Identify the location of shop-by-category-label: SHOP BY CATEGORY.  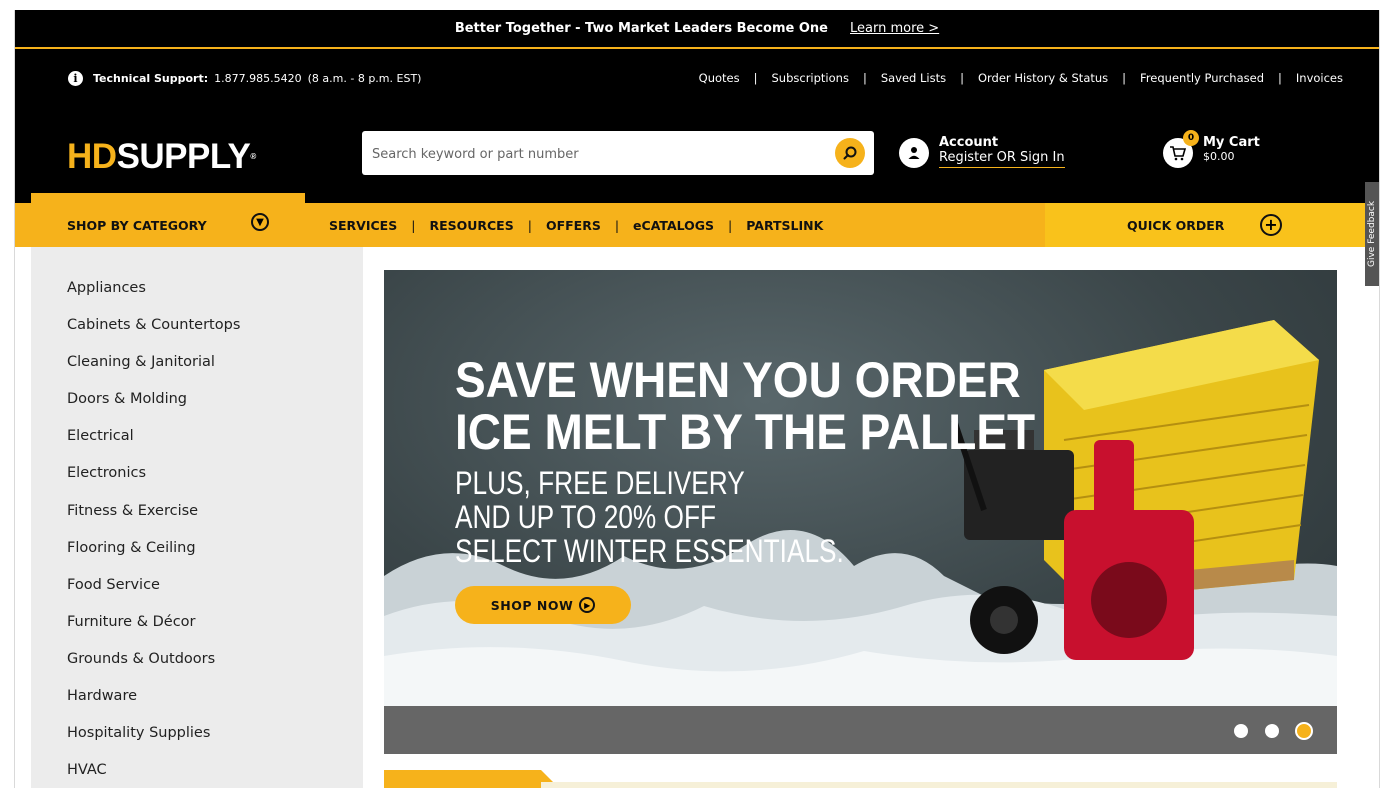
(137, 225).